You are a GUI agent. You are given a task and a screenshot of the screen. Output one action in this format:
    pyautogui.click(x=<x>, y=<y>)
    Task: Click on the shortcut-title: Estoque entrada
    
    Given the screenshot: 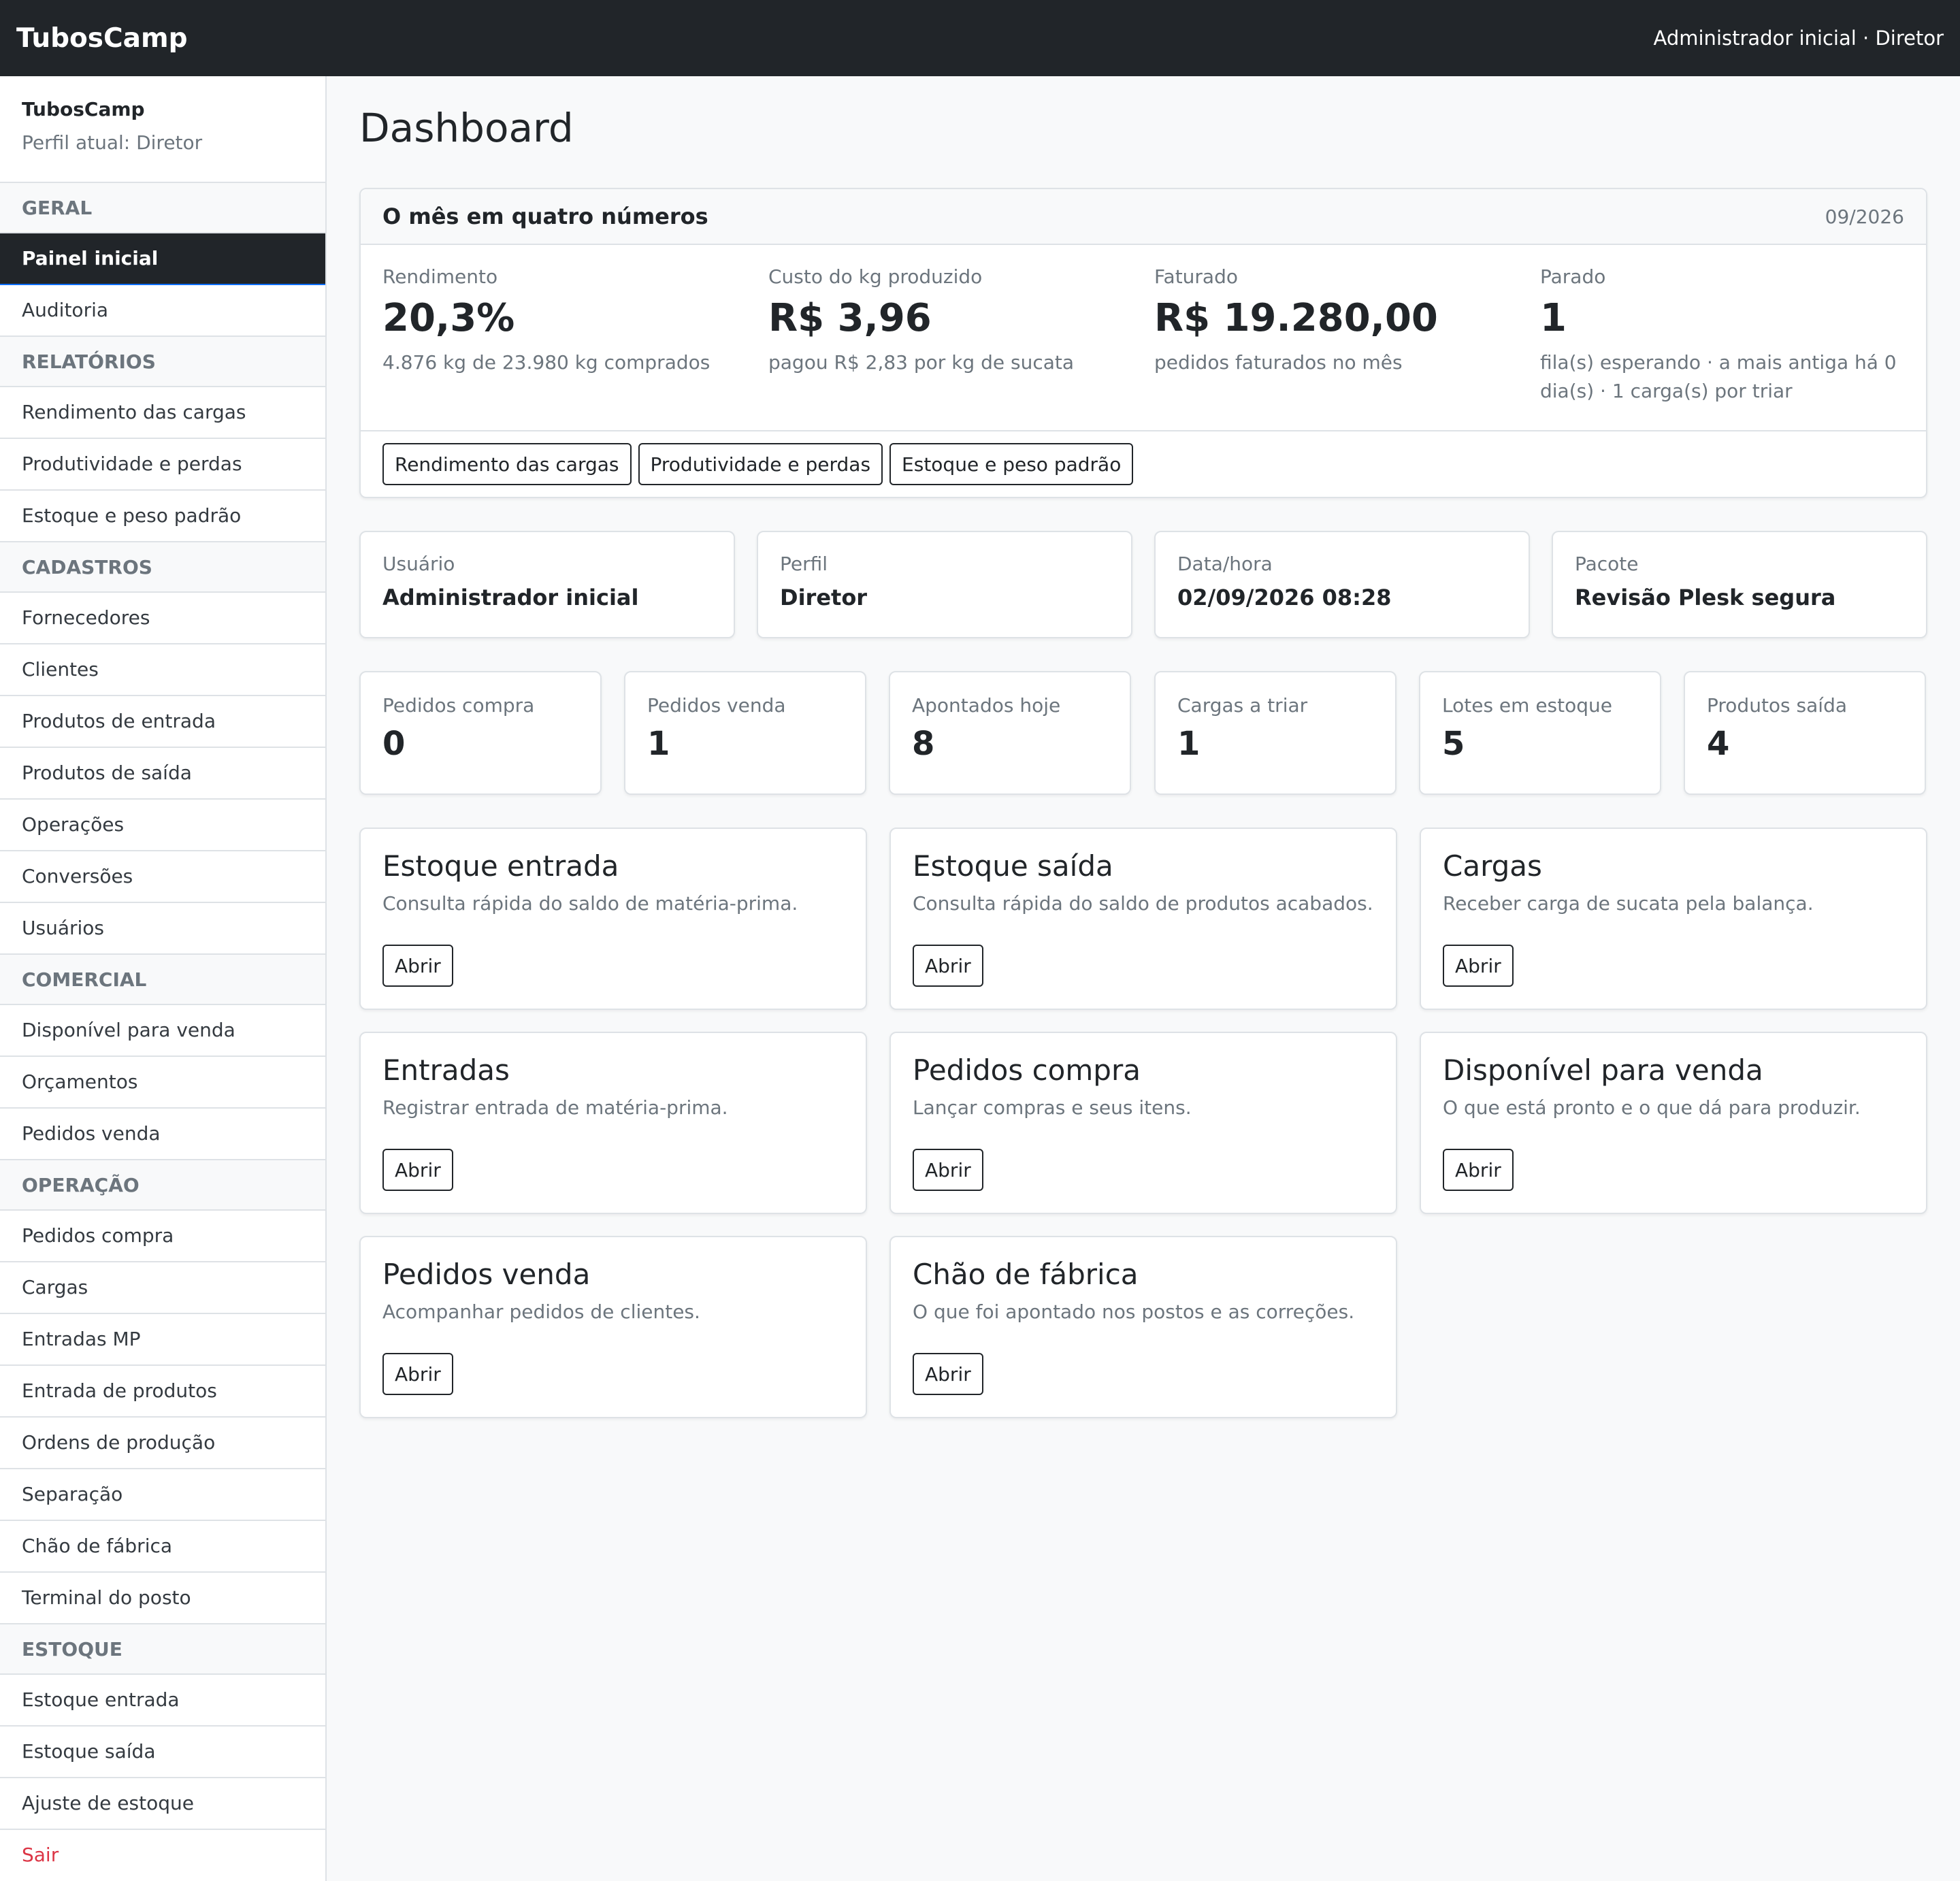 What is the action you would take?
    pyautogui.click(x=501, y=866)
    